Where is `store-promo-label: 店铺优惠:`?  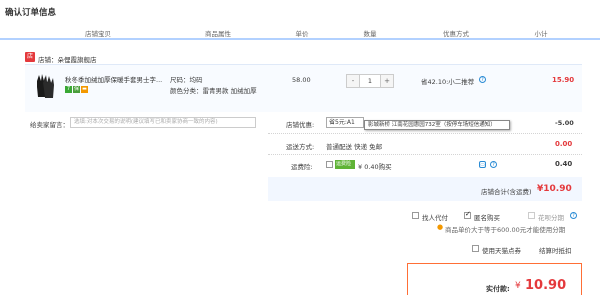 store-promo-label: 店铺优惠: is located at coordinates (300, 125).